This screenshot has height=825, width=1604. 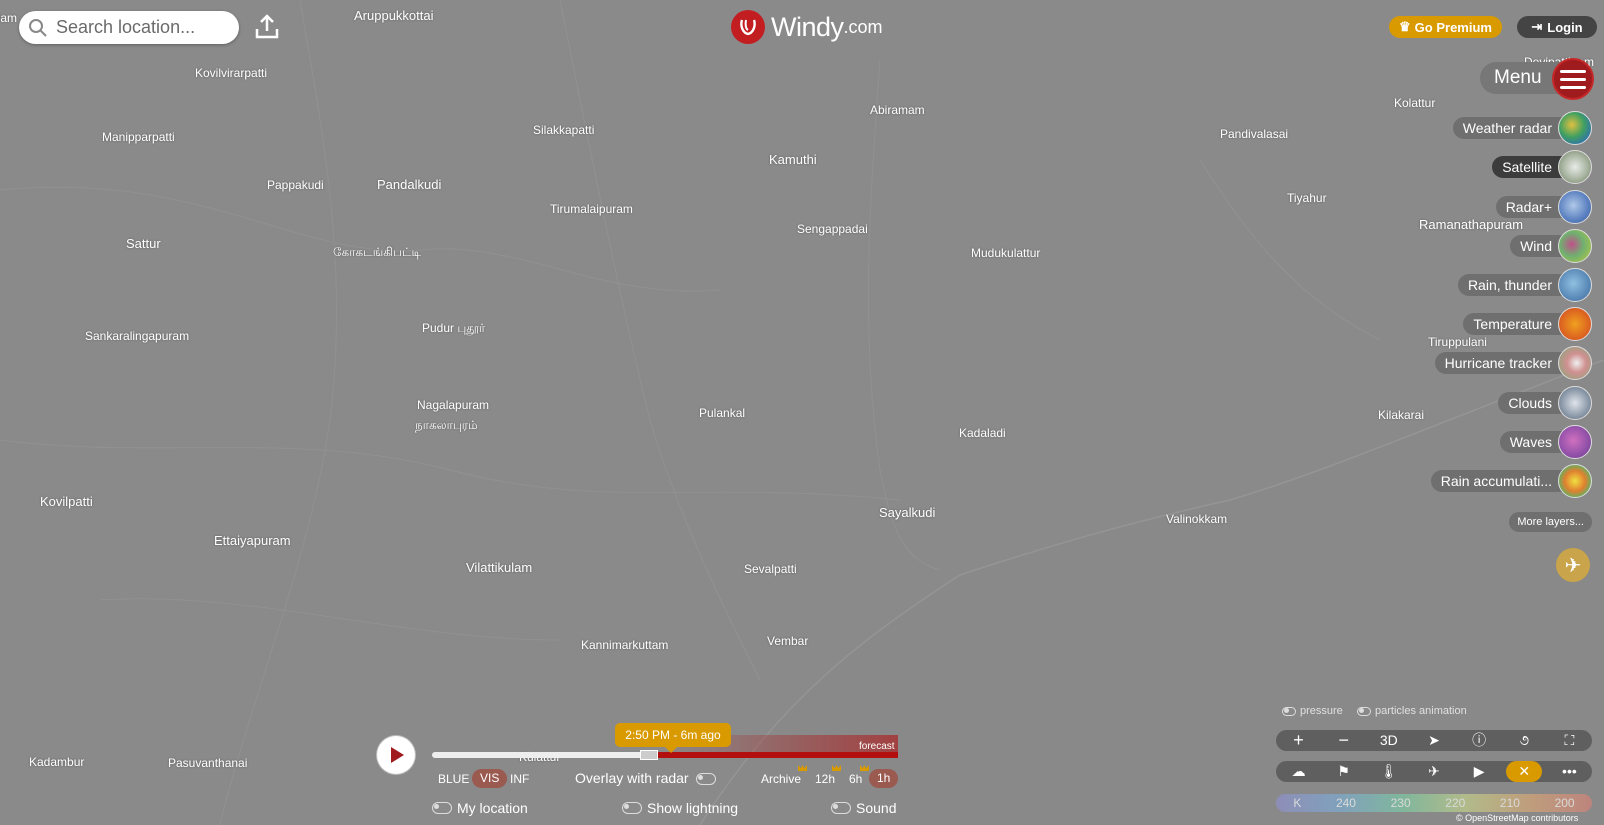 I want to click on go-premium-button: ♛ Go Premium, so click(x=1445, y=27).